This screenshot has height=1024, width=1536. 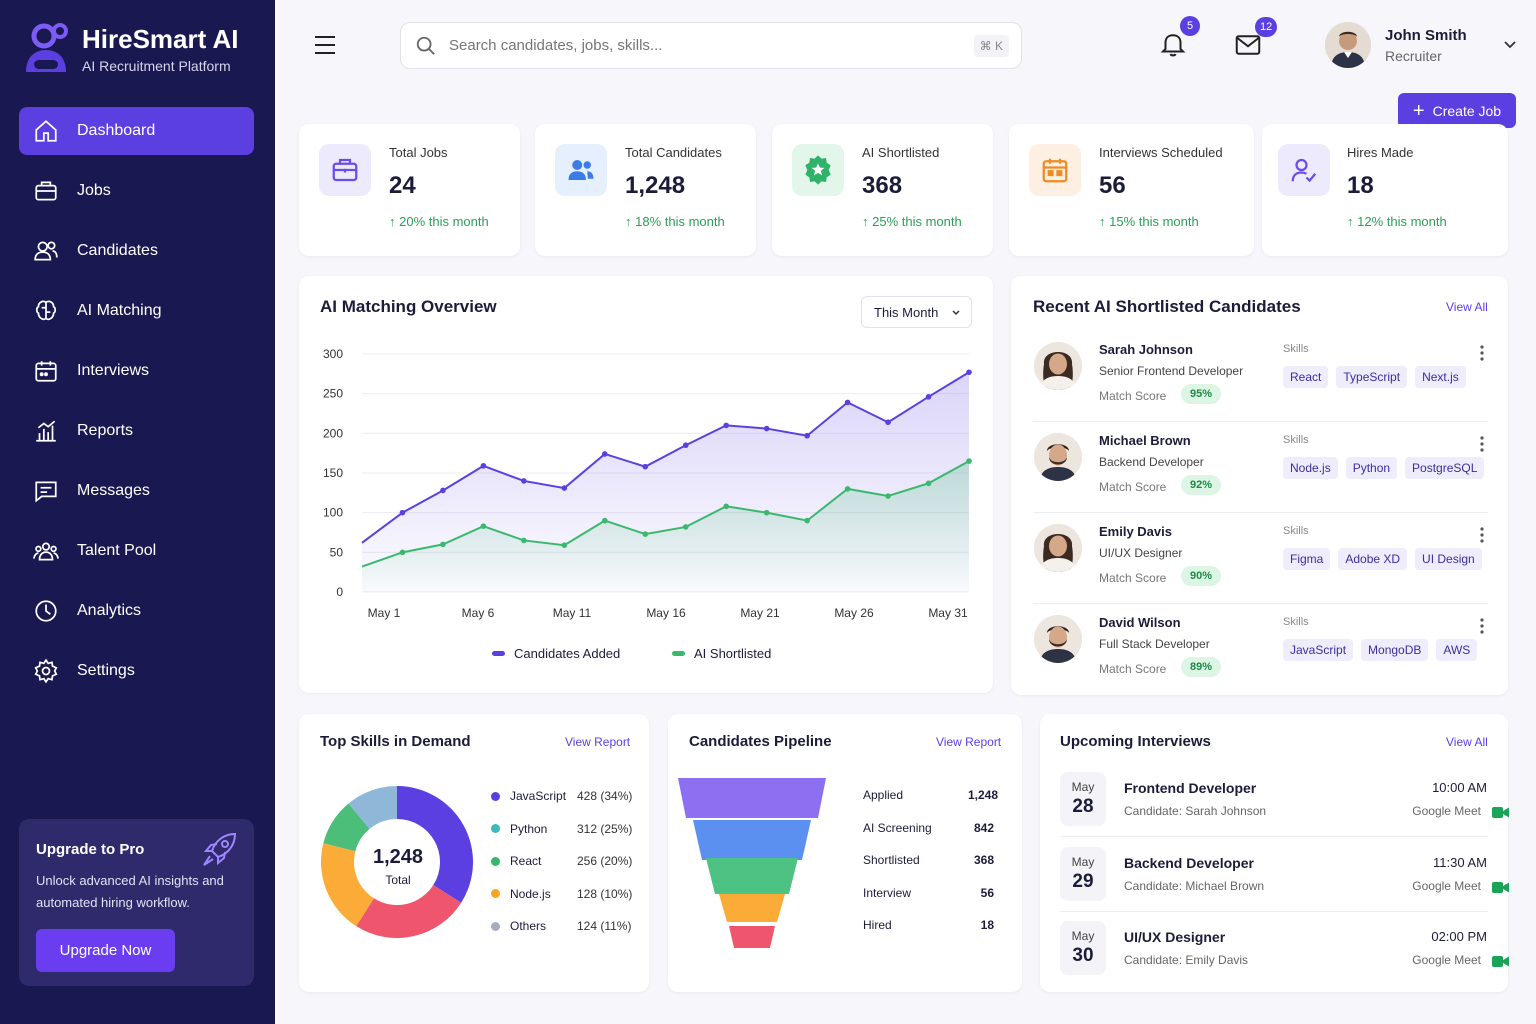 I want to click on menu-icon, so click(x=325, y=45).